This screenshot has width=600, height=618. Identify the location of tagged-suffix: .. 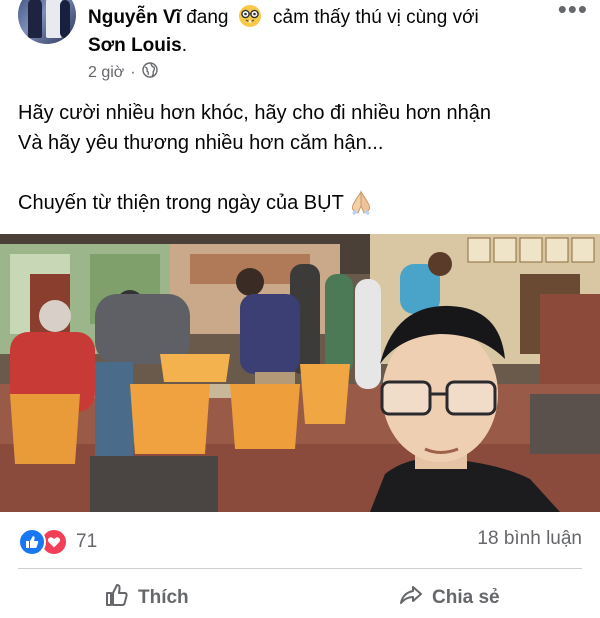
(184, 45).